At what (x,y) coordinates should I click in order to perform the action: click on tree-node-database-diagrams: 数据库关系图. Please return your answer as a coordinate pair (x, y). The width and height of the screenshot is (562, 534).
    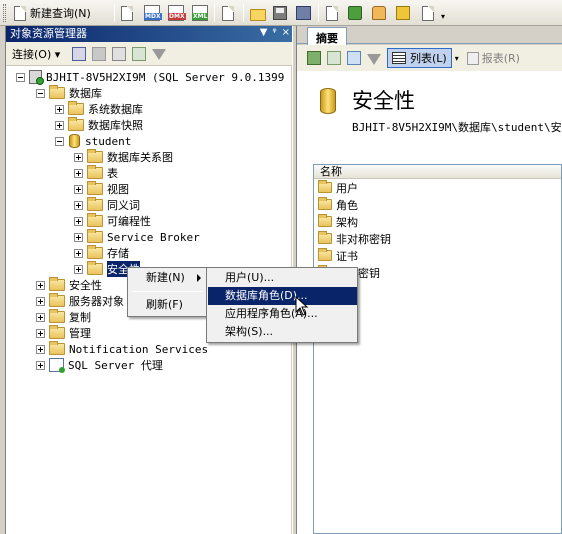
    Looking at the image, I should click on (123, 157).